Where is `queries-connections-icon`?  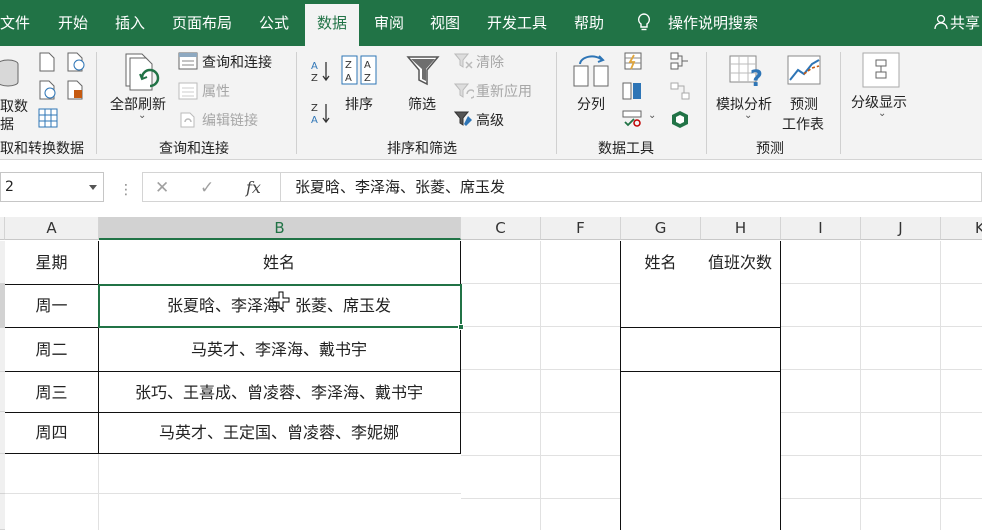 queries-connections-icon is located at coordinates (188, 61).